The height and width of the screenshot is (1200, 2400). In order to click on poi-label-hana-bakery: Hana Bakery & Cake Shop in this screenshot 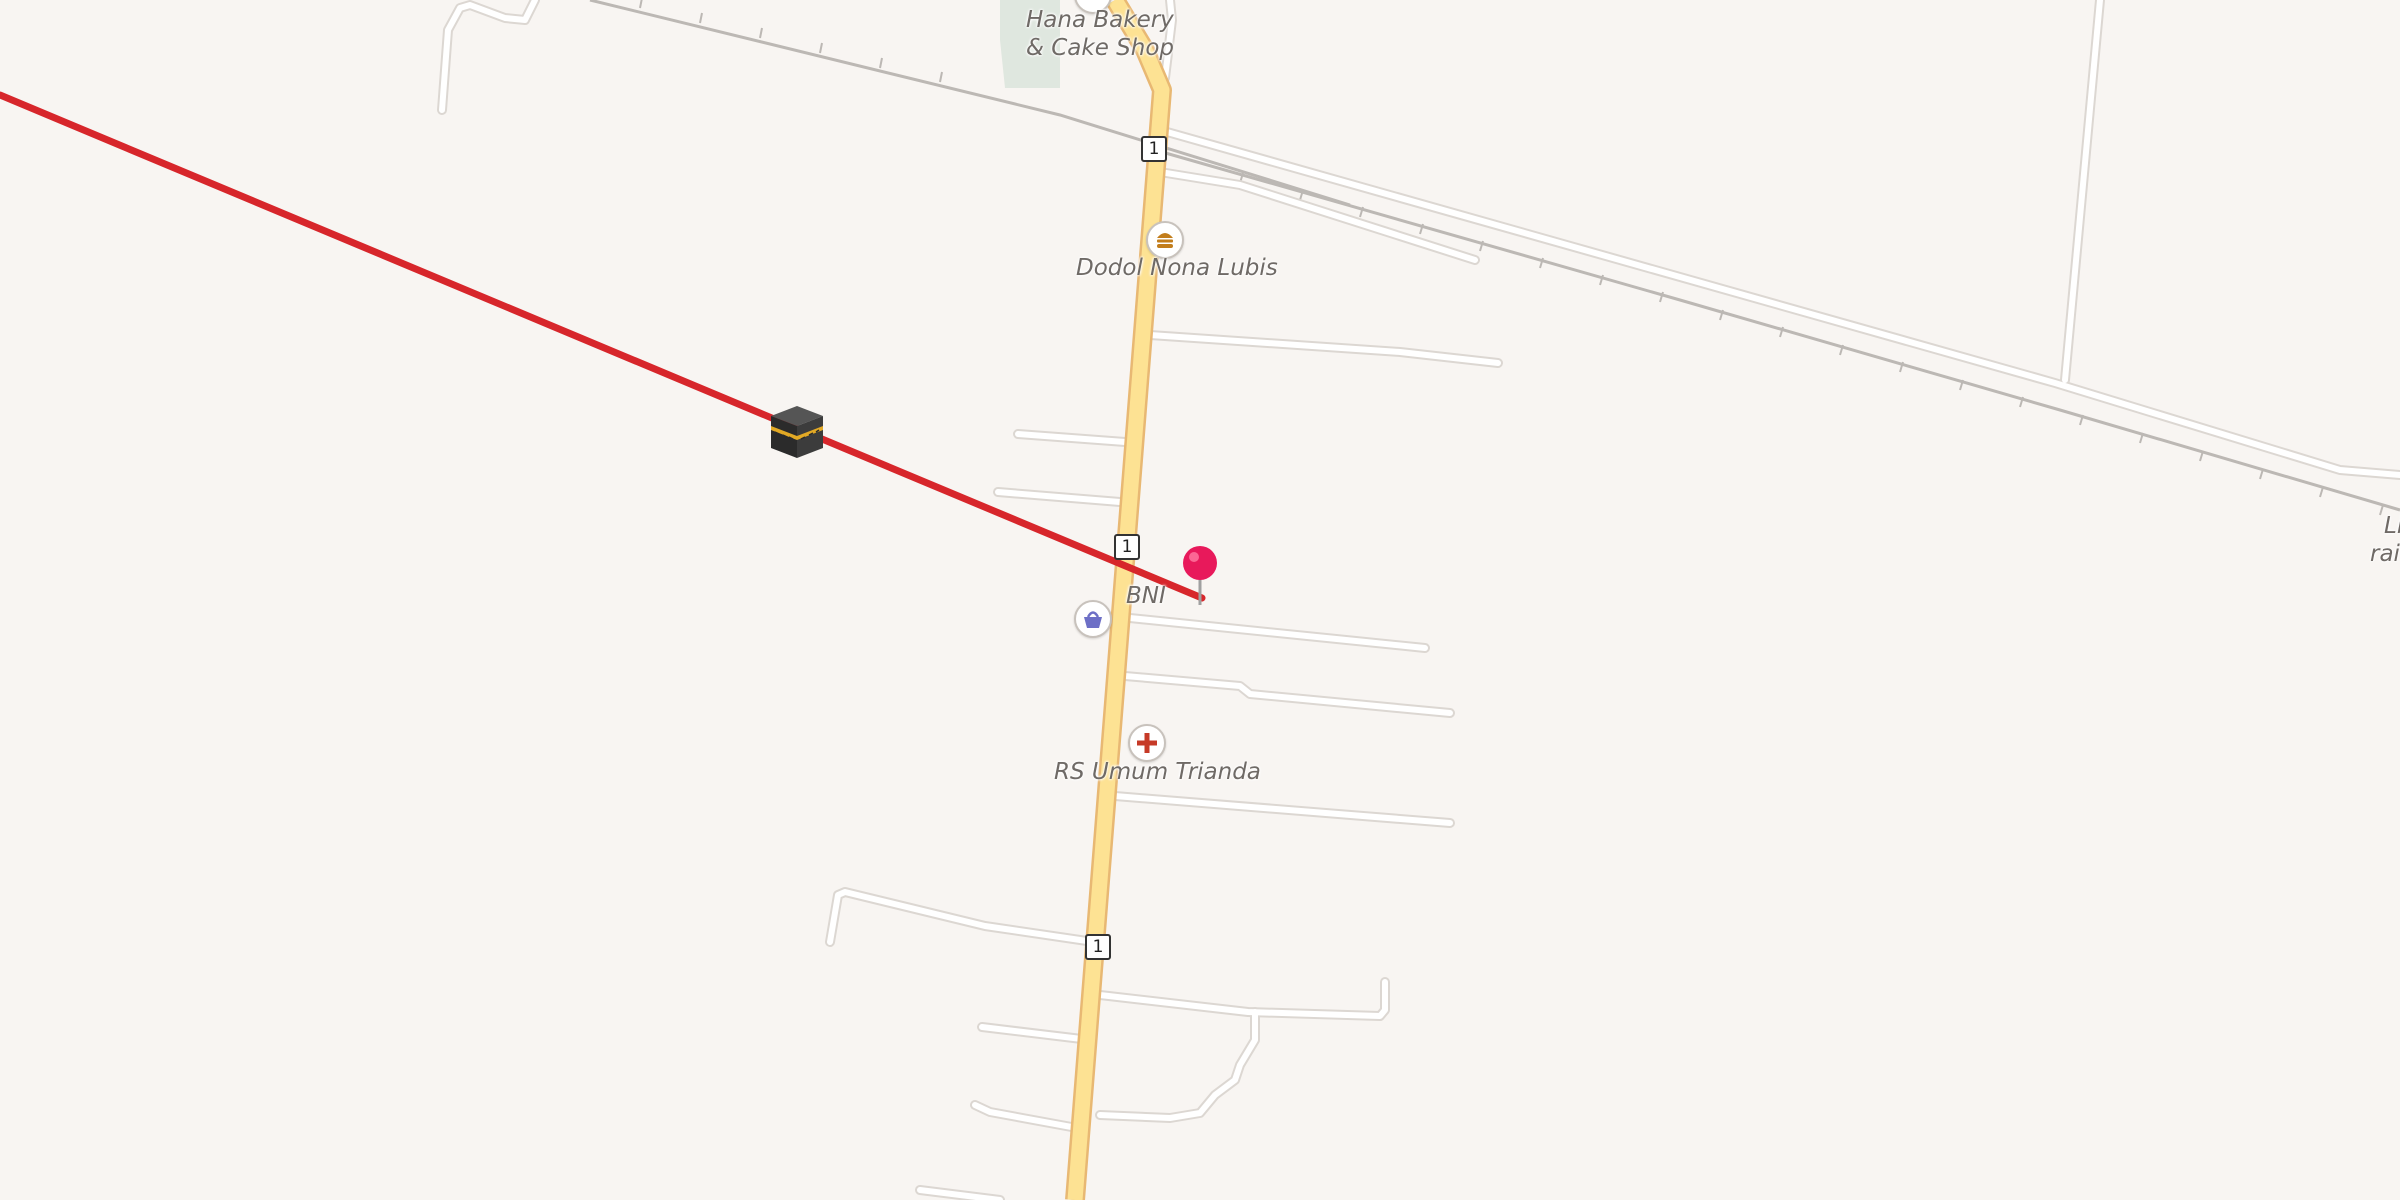, I will do `click(1100, 34)`.